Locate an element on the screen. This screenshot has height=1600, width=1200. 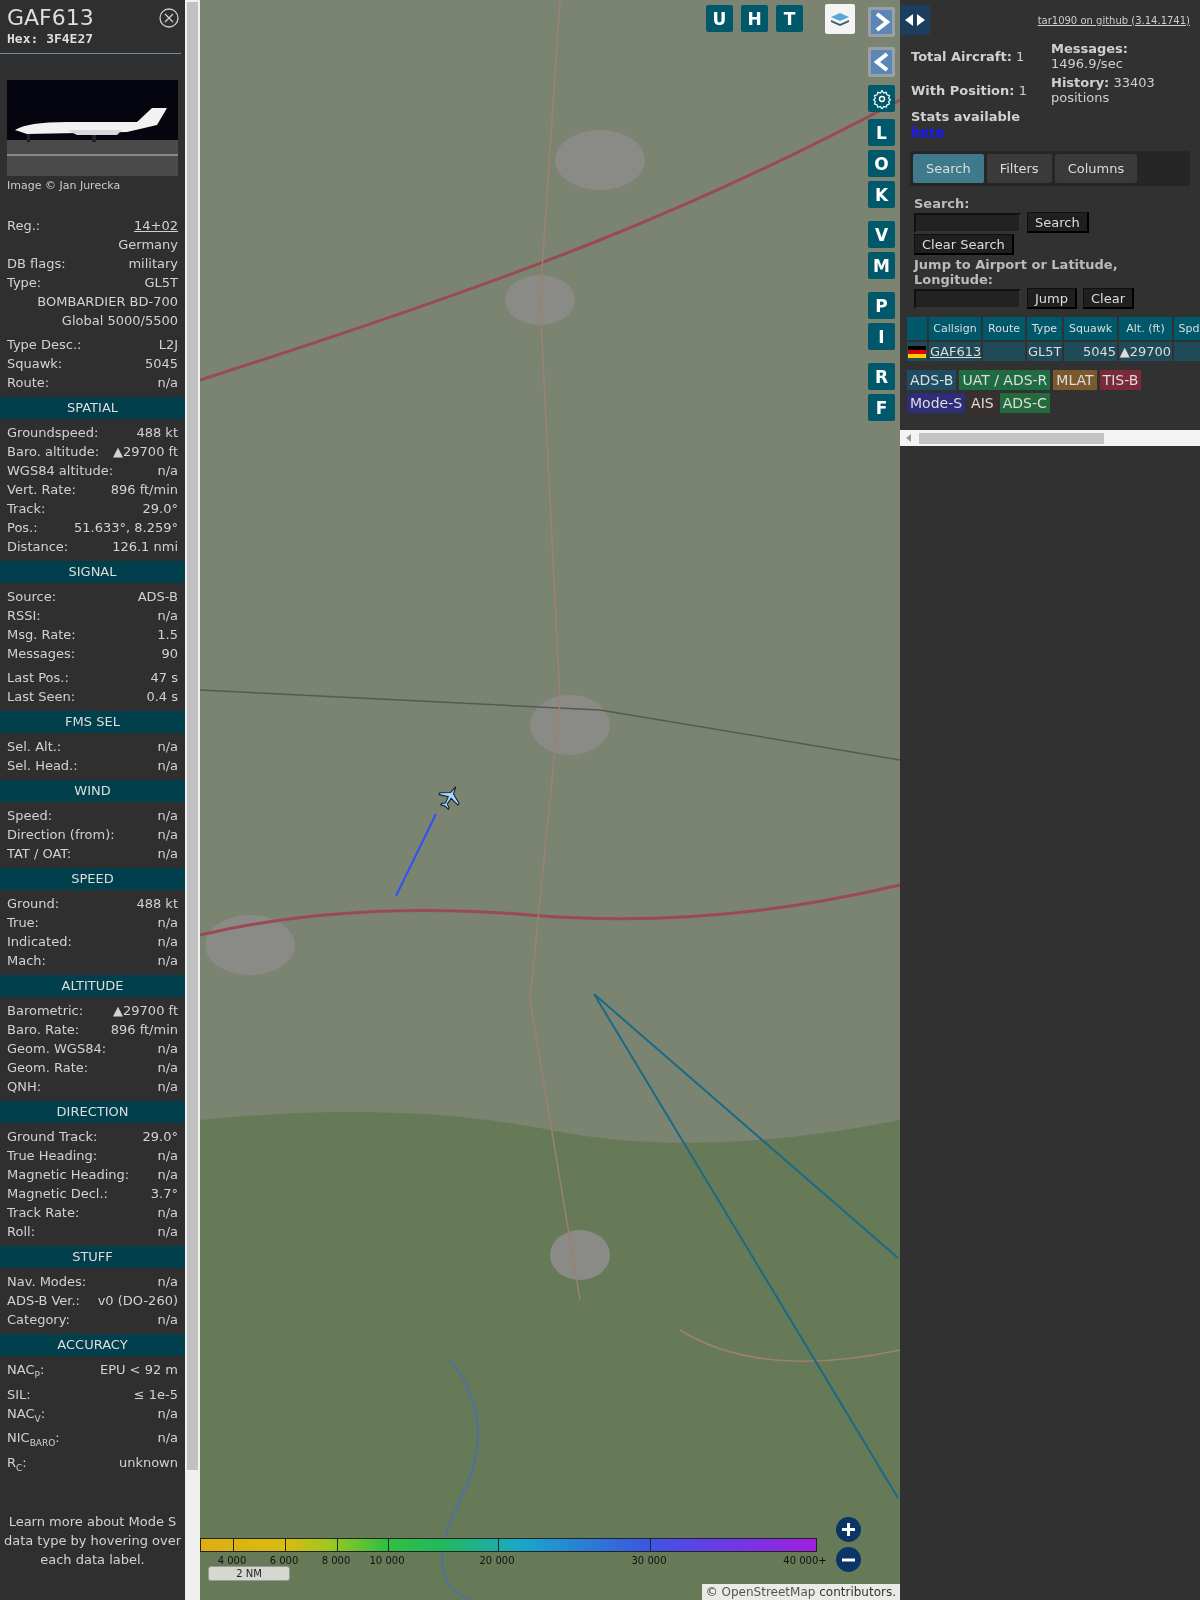
field-value: L2J is located at coordinates (168, 345).